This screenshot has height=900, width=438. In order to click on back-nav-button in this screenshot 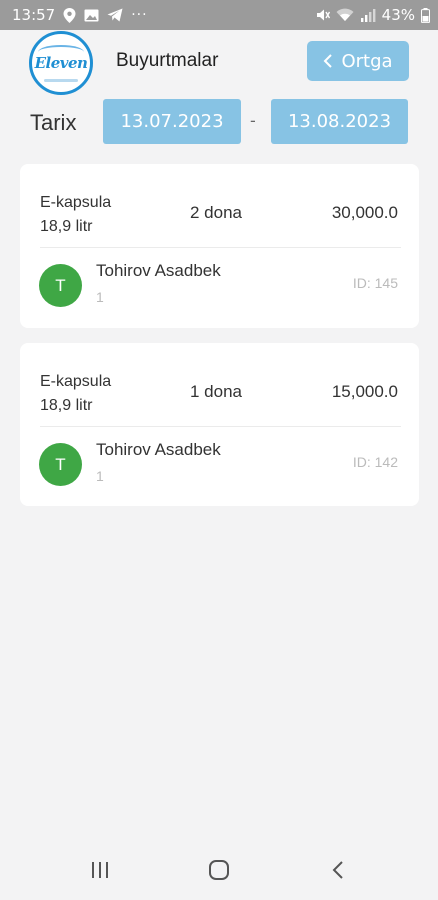, I will do `click(338, 870)`.